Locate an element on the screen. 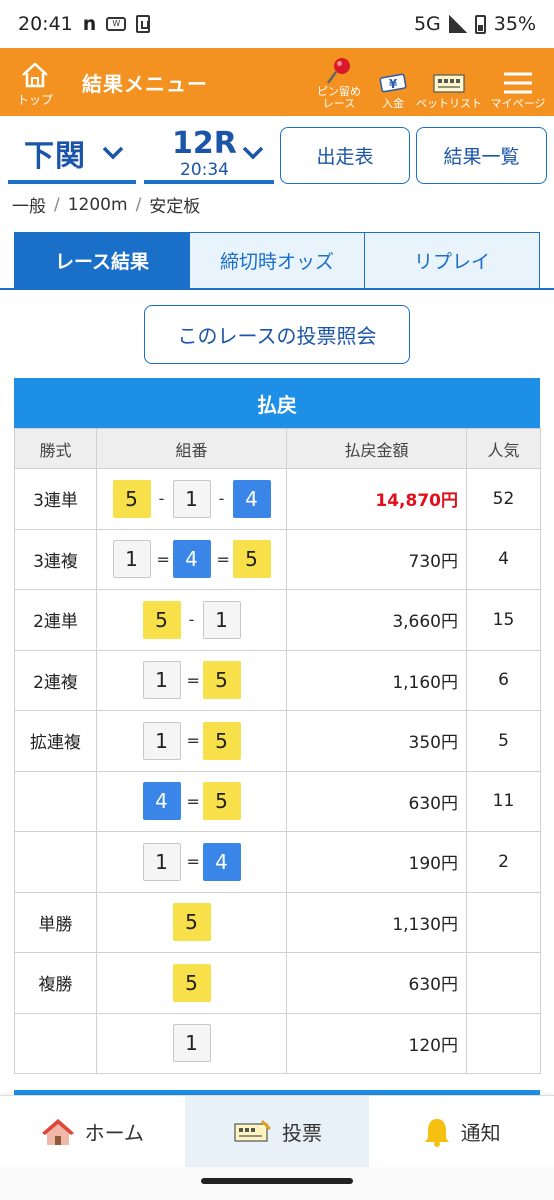  yen-card-icon: ¥ is located at coordinates (393, 83).